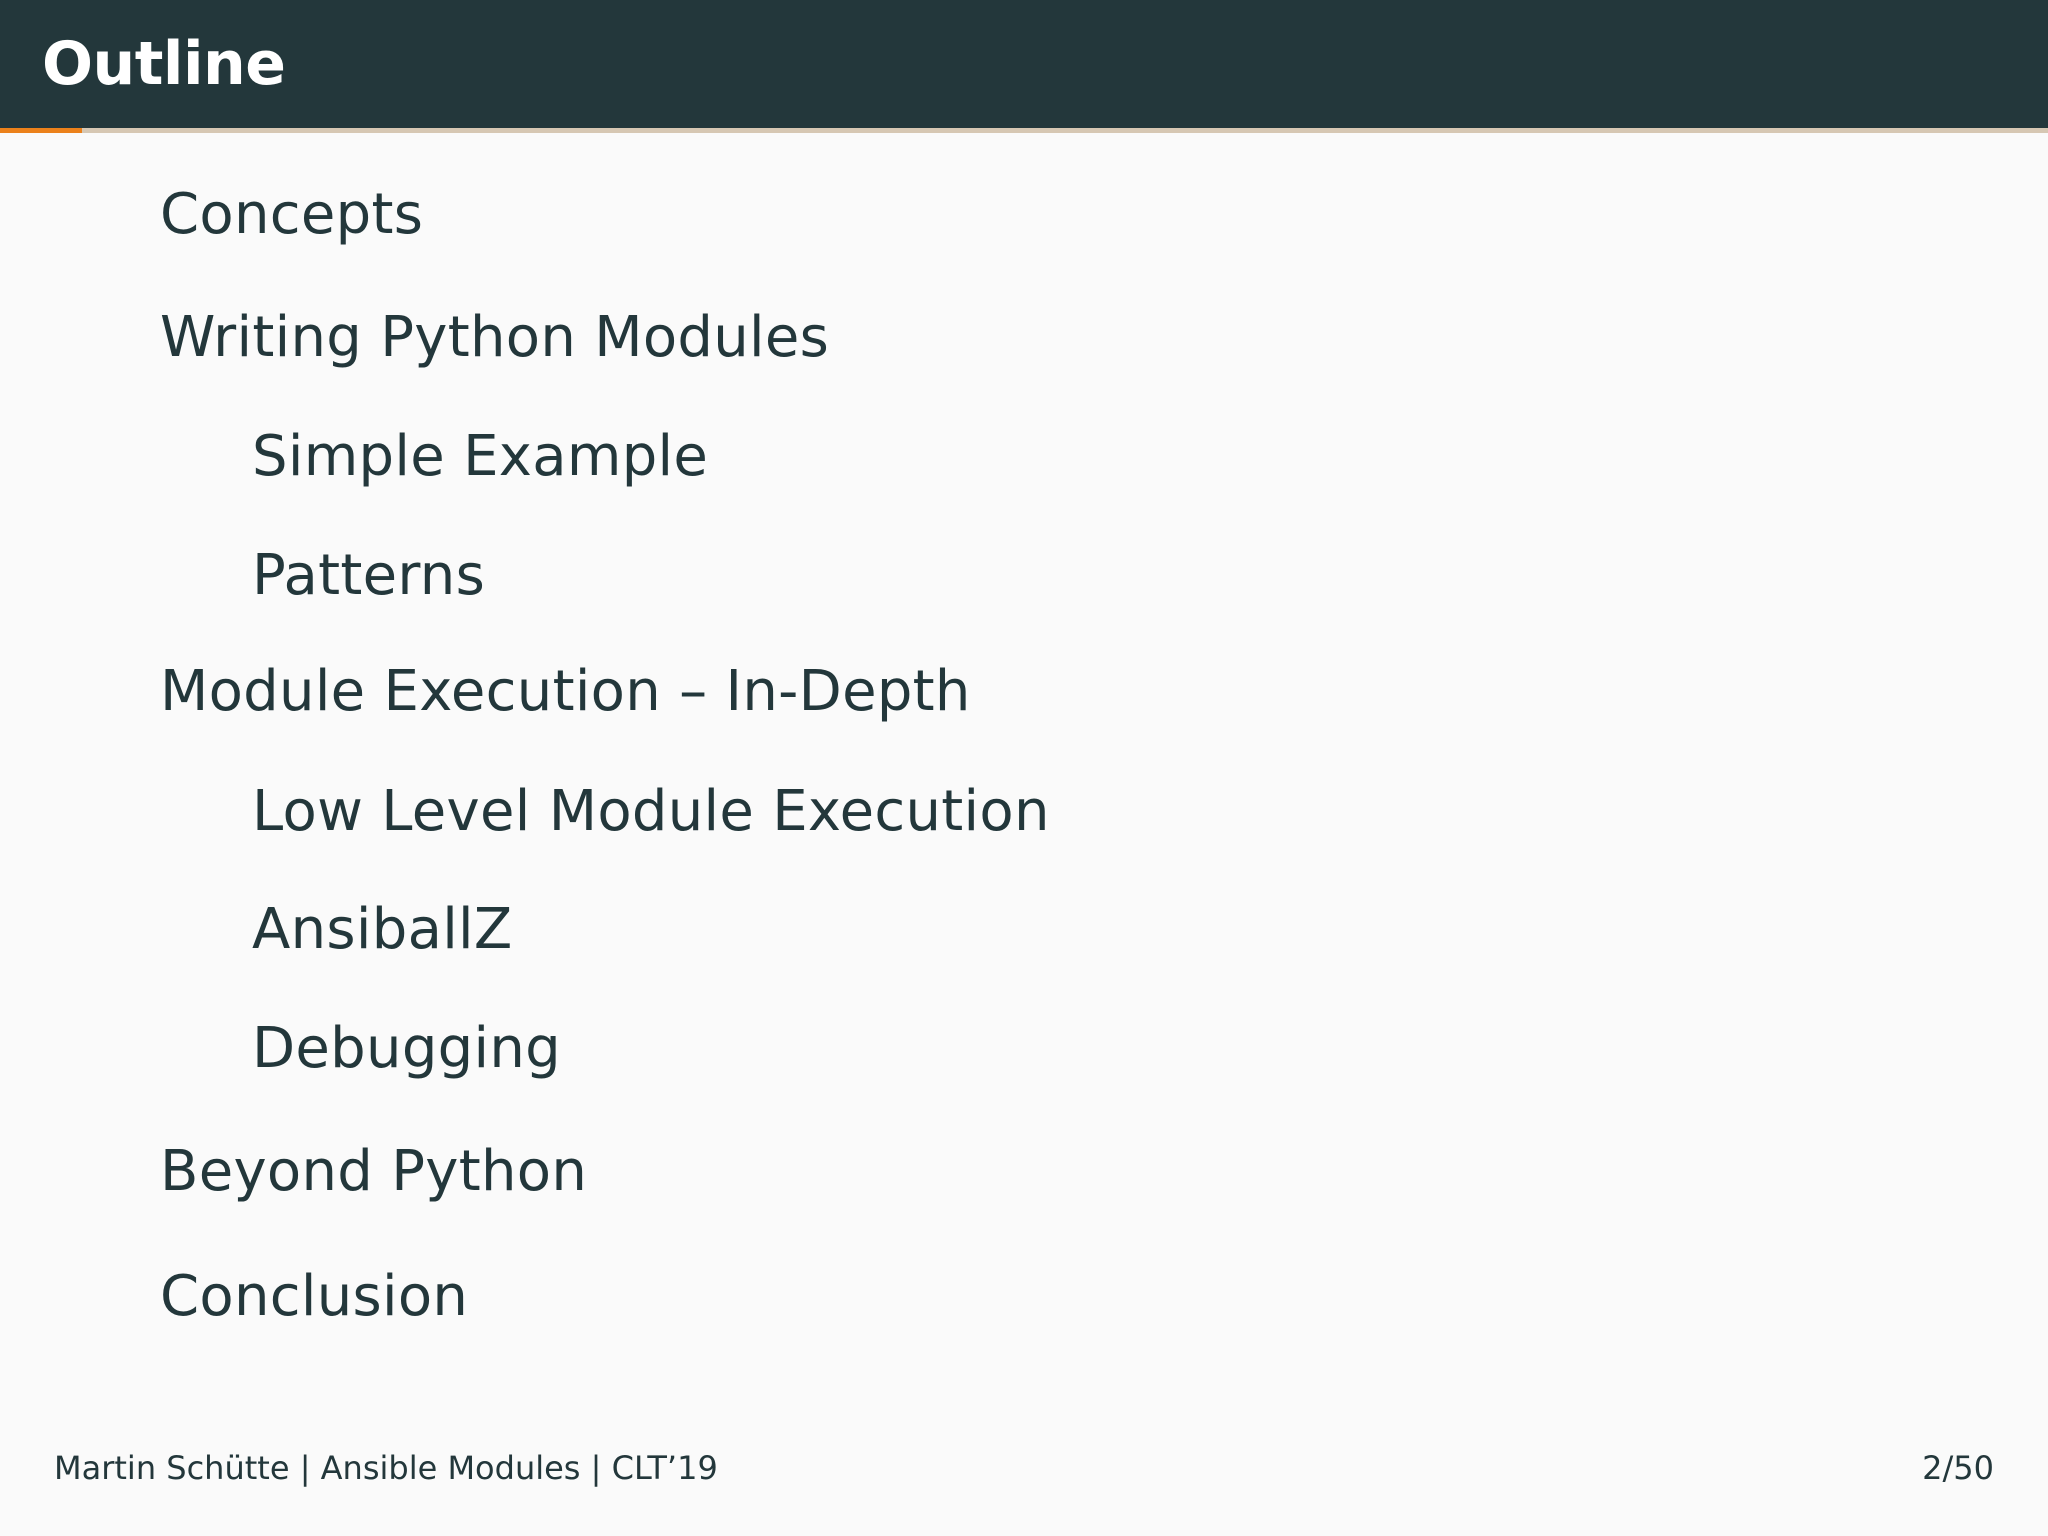 The image size is (2048, 1536). What do you see at coordinates (565, 692) in the screenshot?
I see `outline-item-module-execution: Module Execution – In-Depth` at bounding box center [565, 692].